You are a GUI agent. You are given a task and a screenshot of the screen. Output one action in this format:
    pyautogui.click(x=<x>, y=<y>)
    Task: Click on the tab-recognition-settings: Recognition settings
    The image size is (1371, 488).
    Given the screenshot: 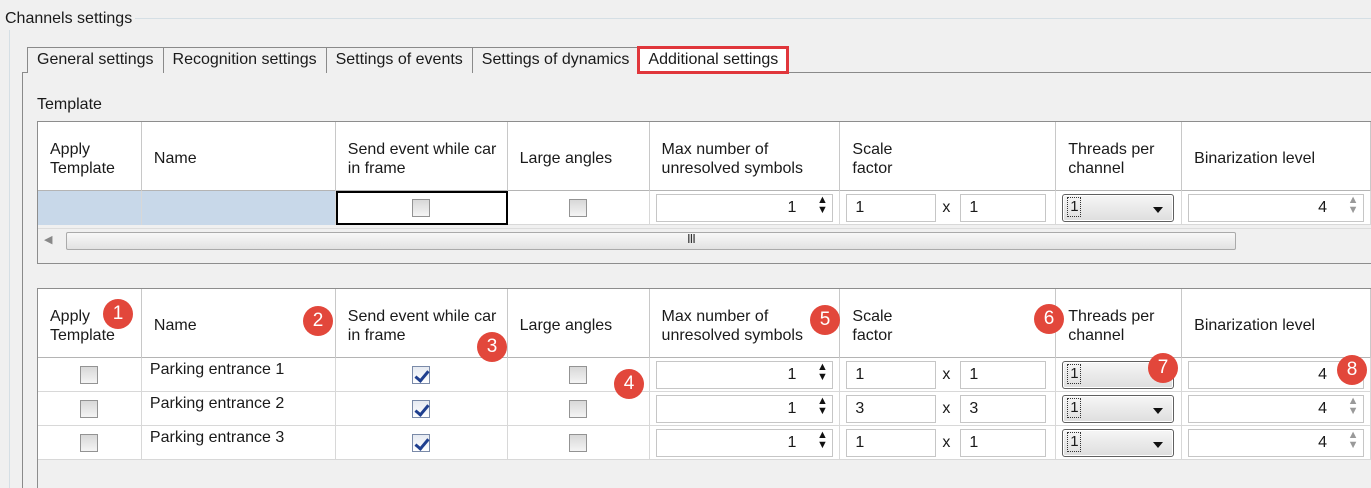 What is the action you would take?
    pyautogui.click(x=244, y=60)
    